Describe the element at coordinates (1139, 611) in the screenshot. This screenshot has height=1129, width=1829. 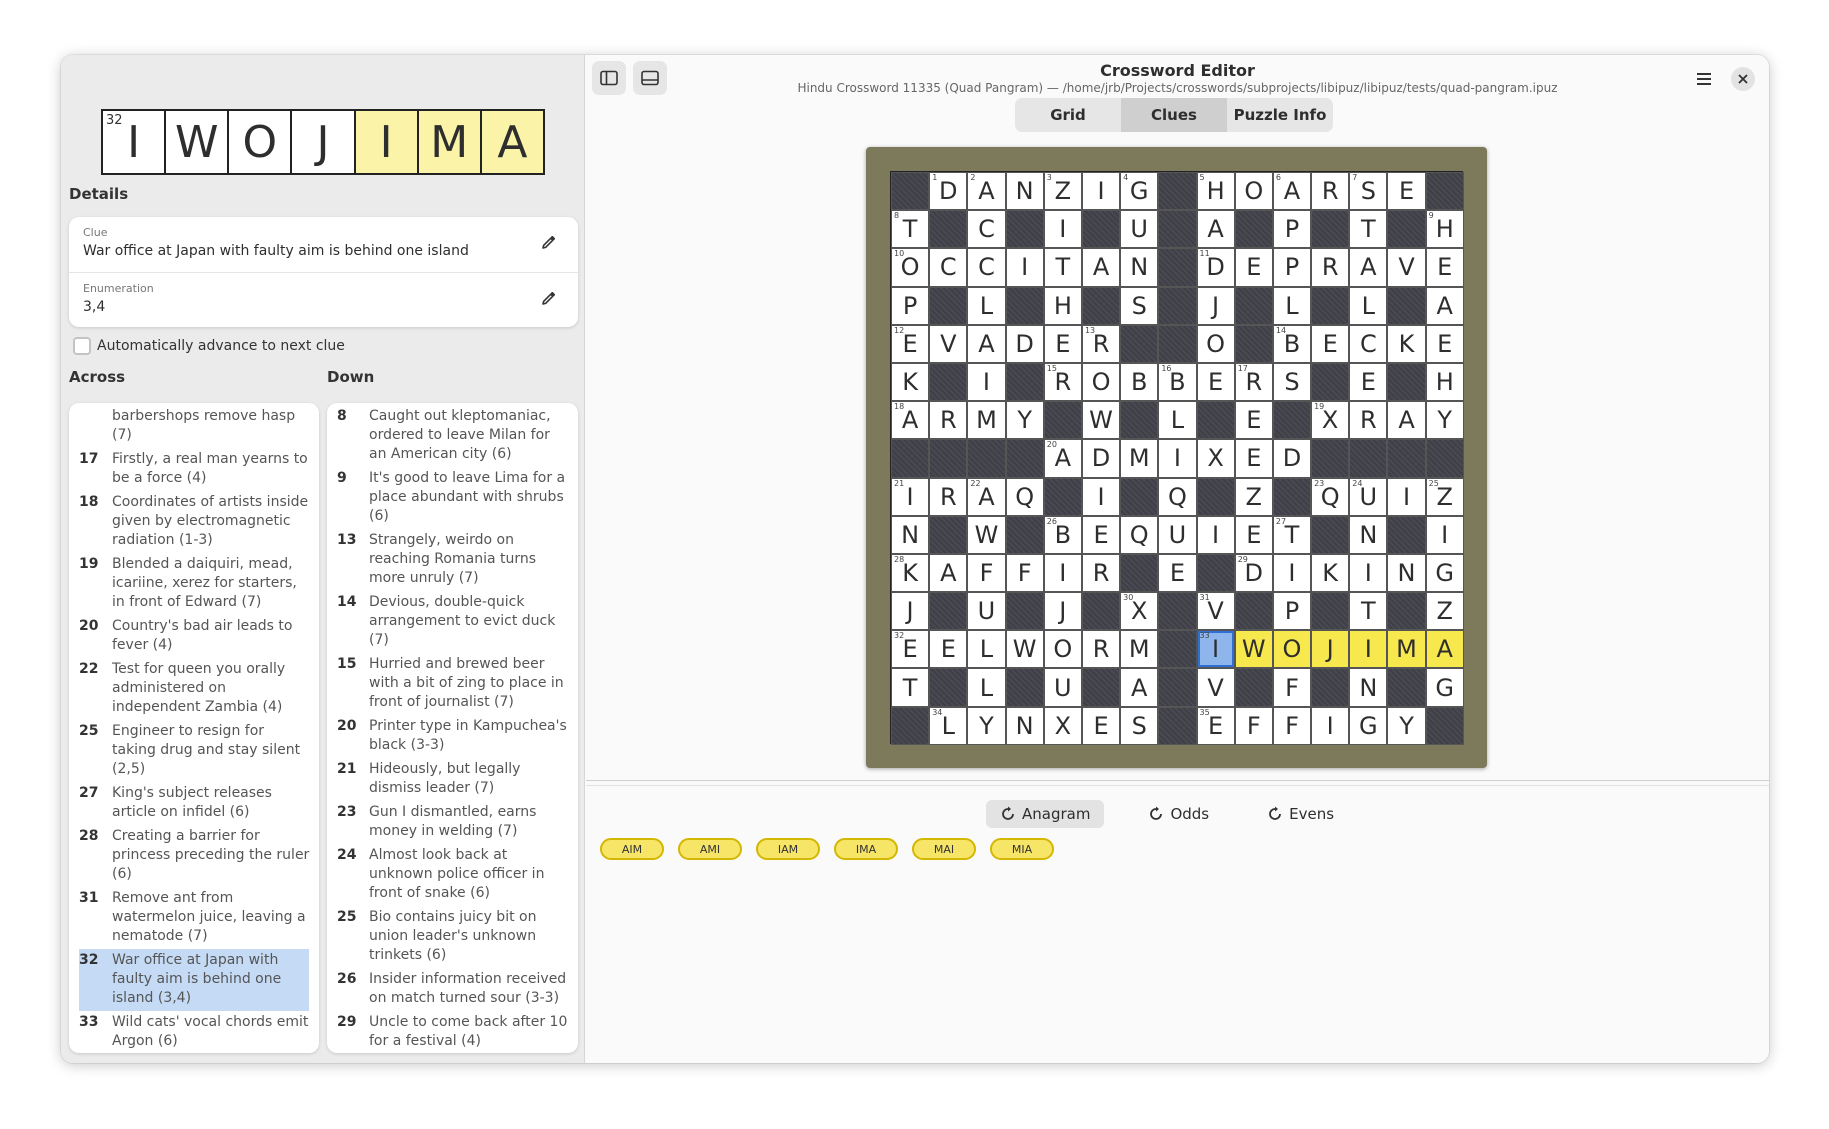
I see `grid-cell: 30 X` at that location.